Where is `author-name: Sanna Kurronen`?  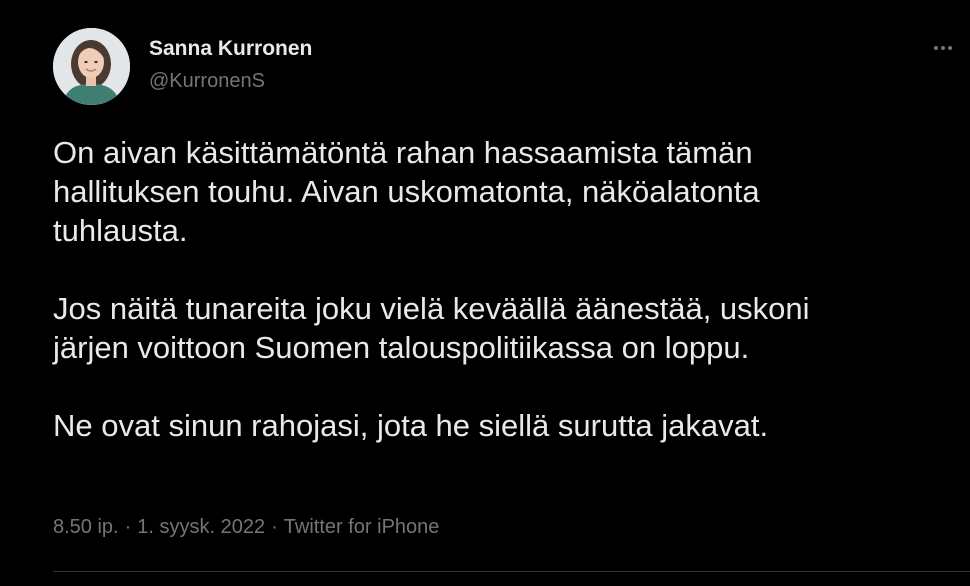 author-name: Sanna Kurronen is located at coordinates (230, 49).